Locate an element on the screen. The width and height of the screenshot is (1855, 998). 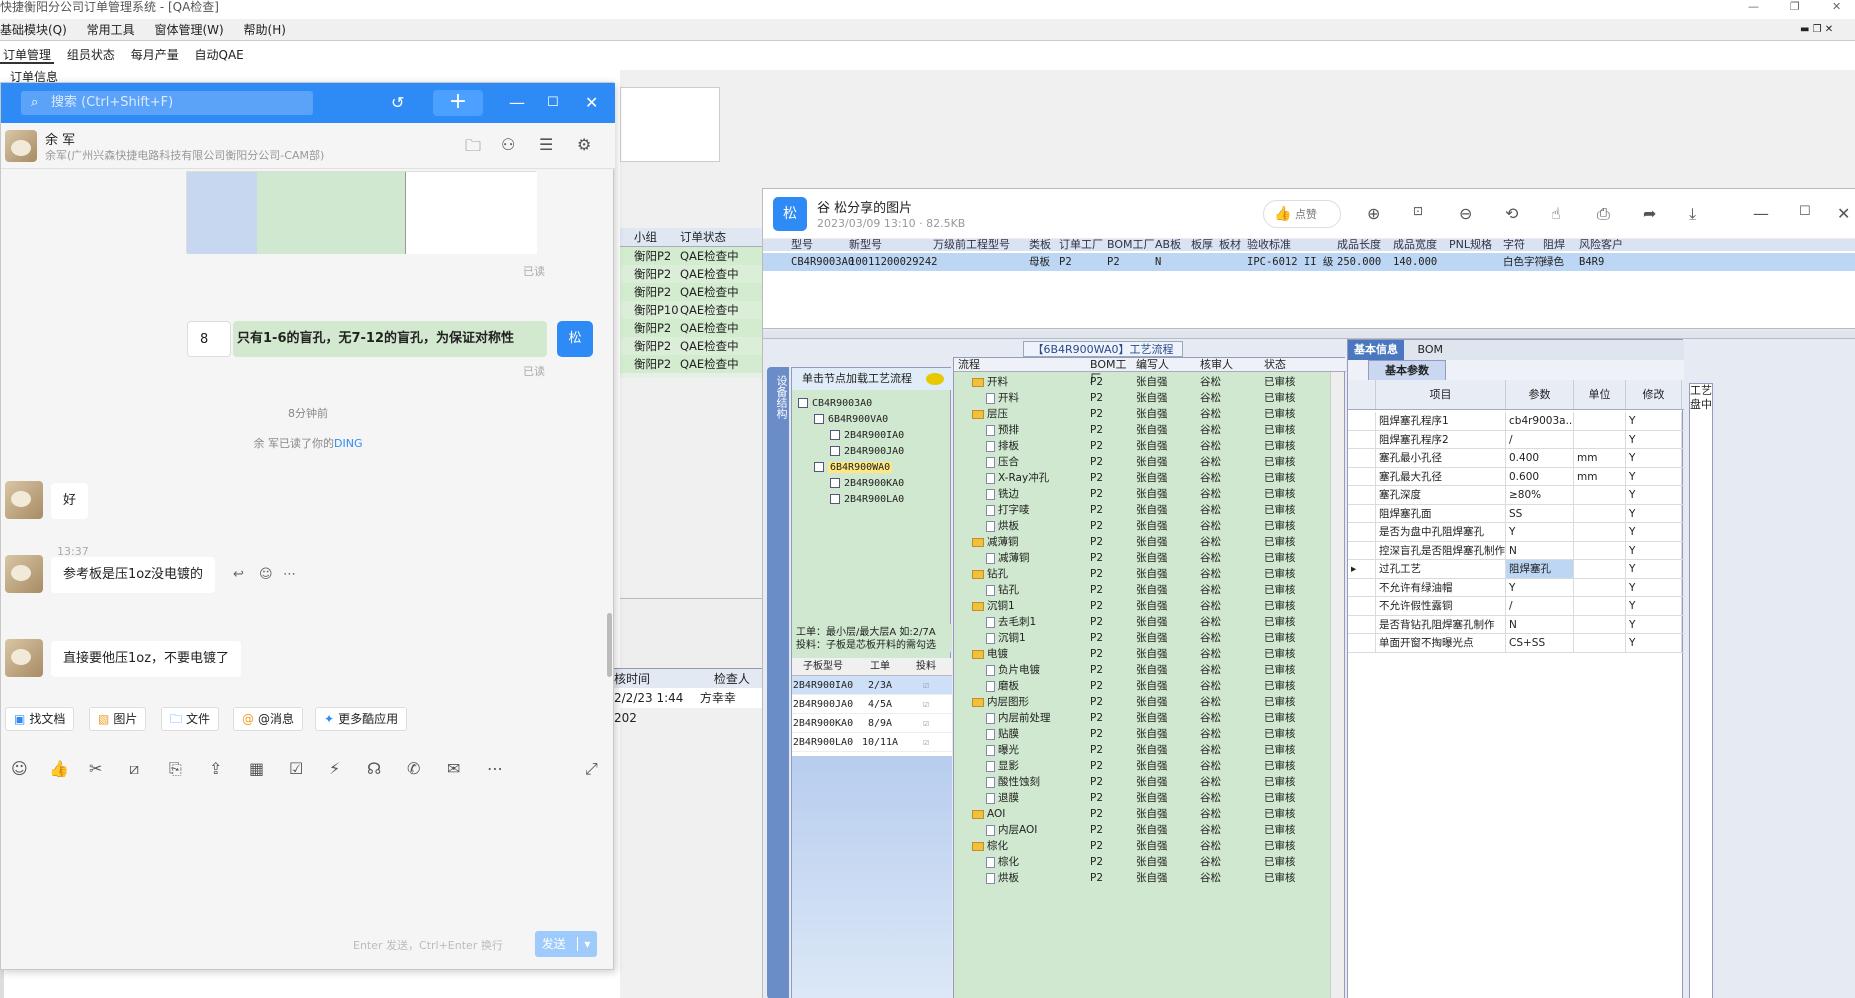
share-icon: ➦ is located at coordinates (1649, 213).